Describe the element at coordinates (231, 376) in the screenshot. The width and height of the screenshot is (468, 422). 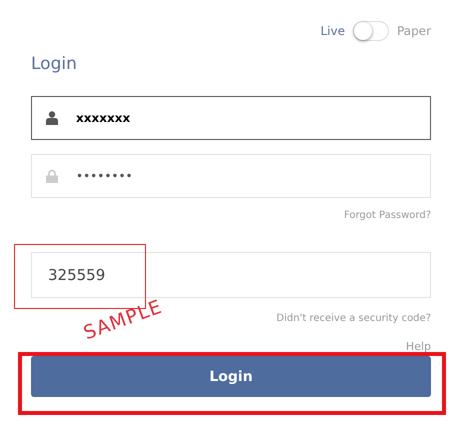
I see `login-button: Login` at that location.